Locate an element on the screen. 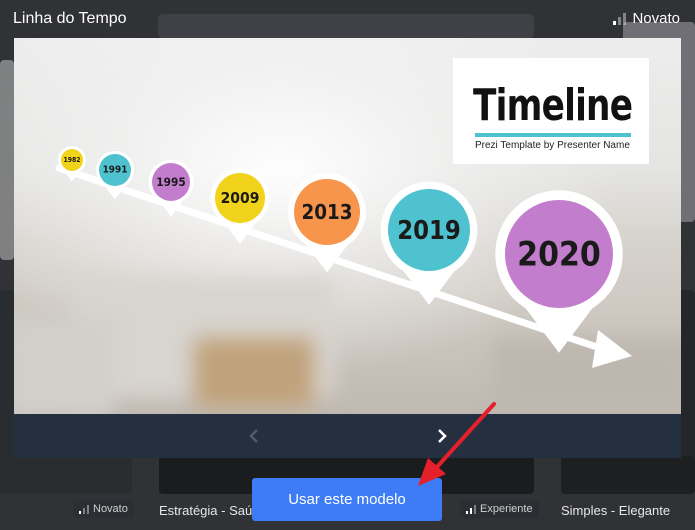 The image size is (695, 530). next-slide-button is located at coordinates (442, 436).